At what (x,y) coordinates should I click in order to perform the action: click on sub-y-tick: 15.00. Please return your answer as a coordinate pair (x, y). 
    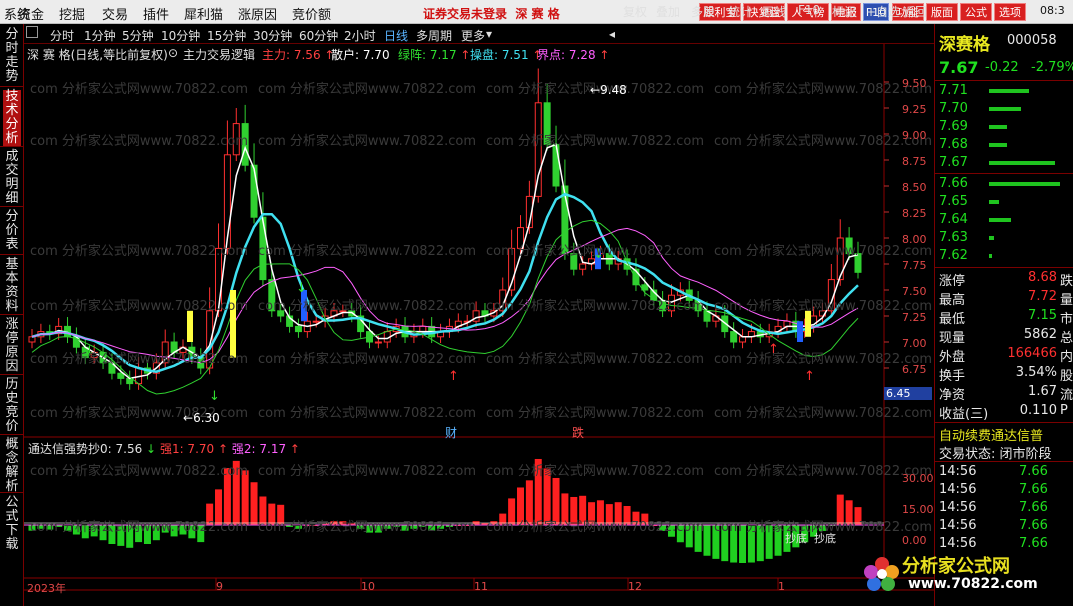
    Looking at the image, I should click on (918, 509).